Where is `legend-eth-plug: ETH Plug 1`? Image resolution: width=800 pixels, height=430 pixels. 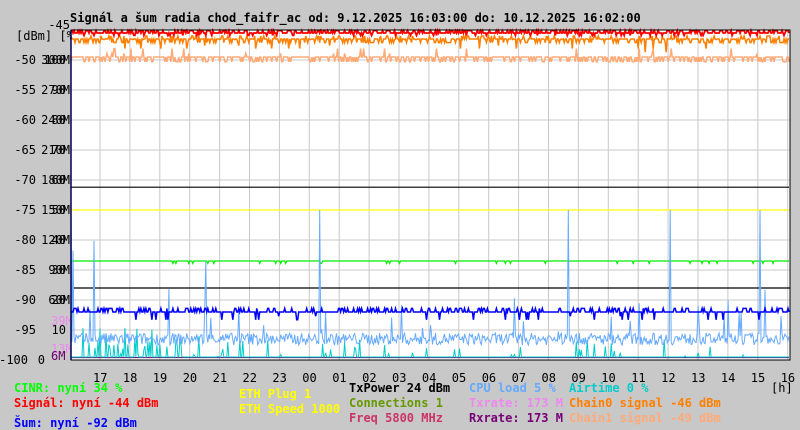 legend-eth-plug: ETH Plug 1 is located at coordinates (275, 394).